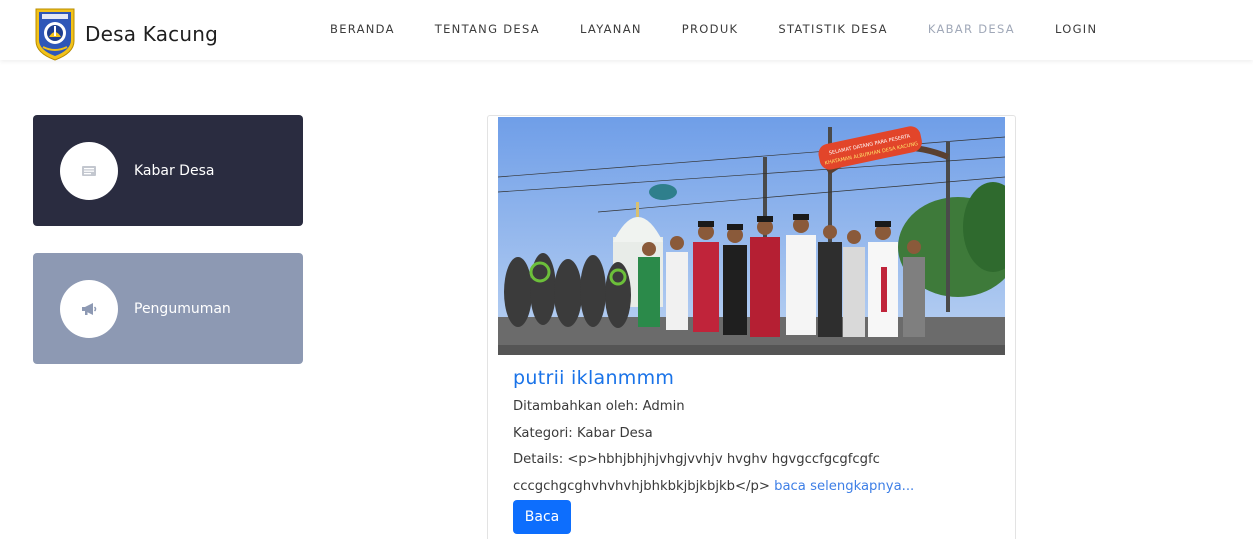  I want to click on nav-login: LOGIN, so click(1076, 32).